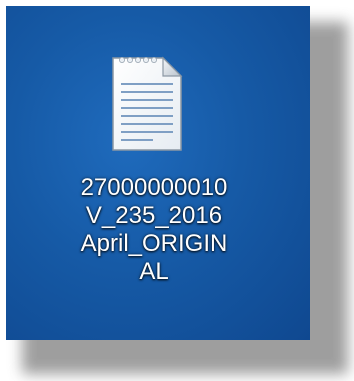 The image size is (354, 381). I want to click on file-name-line-1: 27000000010, so click(154, 187).